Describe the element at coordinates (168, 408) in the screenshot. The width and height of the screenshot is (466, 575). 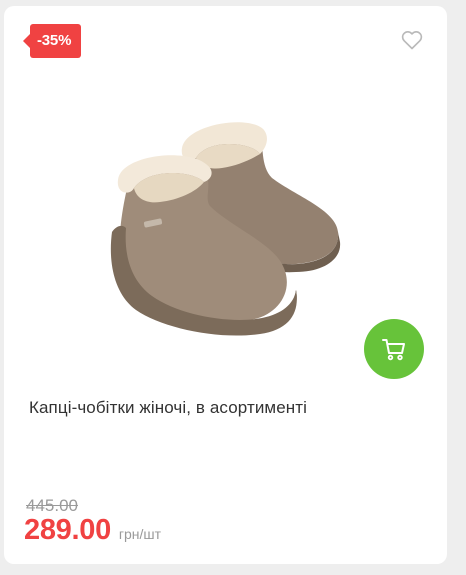
I see `product-title: Капці-чобітки жіночі, в асортименті` at that location.